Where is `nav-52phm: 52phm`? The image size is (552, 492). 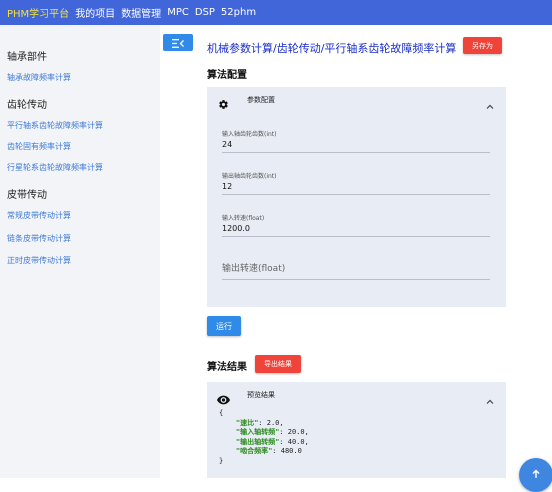
nav-52phm: 52phm is located at coordinates (238, 12).